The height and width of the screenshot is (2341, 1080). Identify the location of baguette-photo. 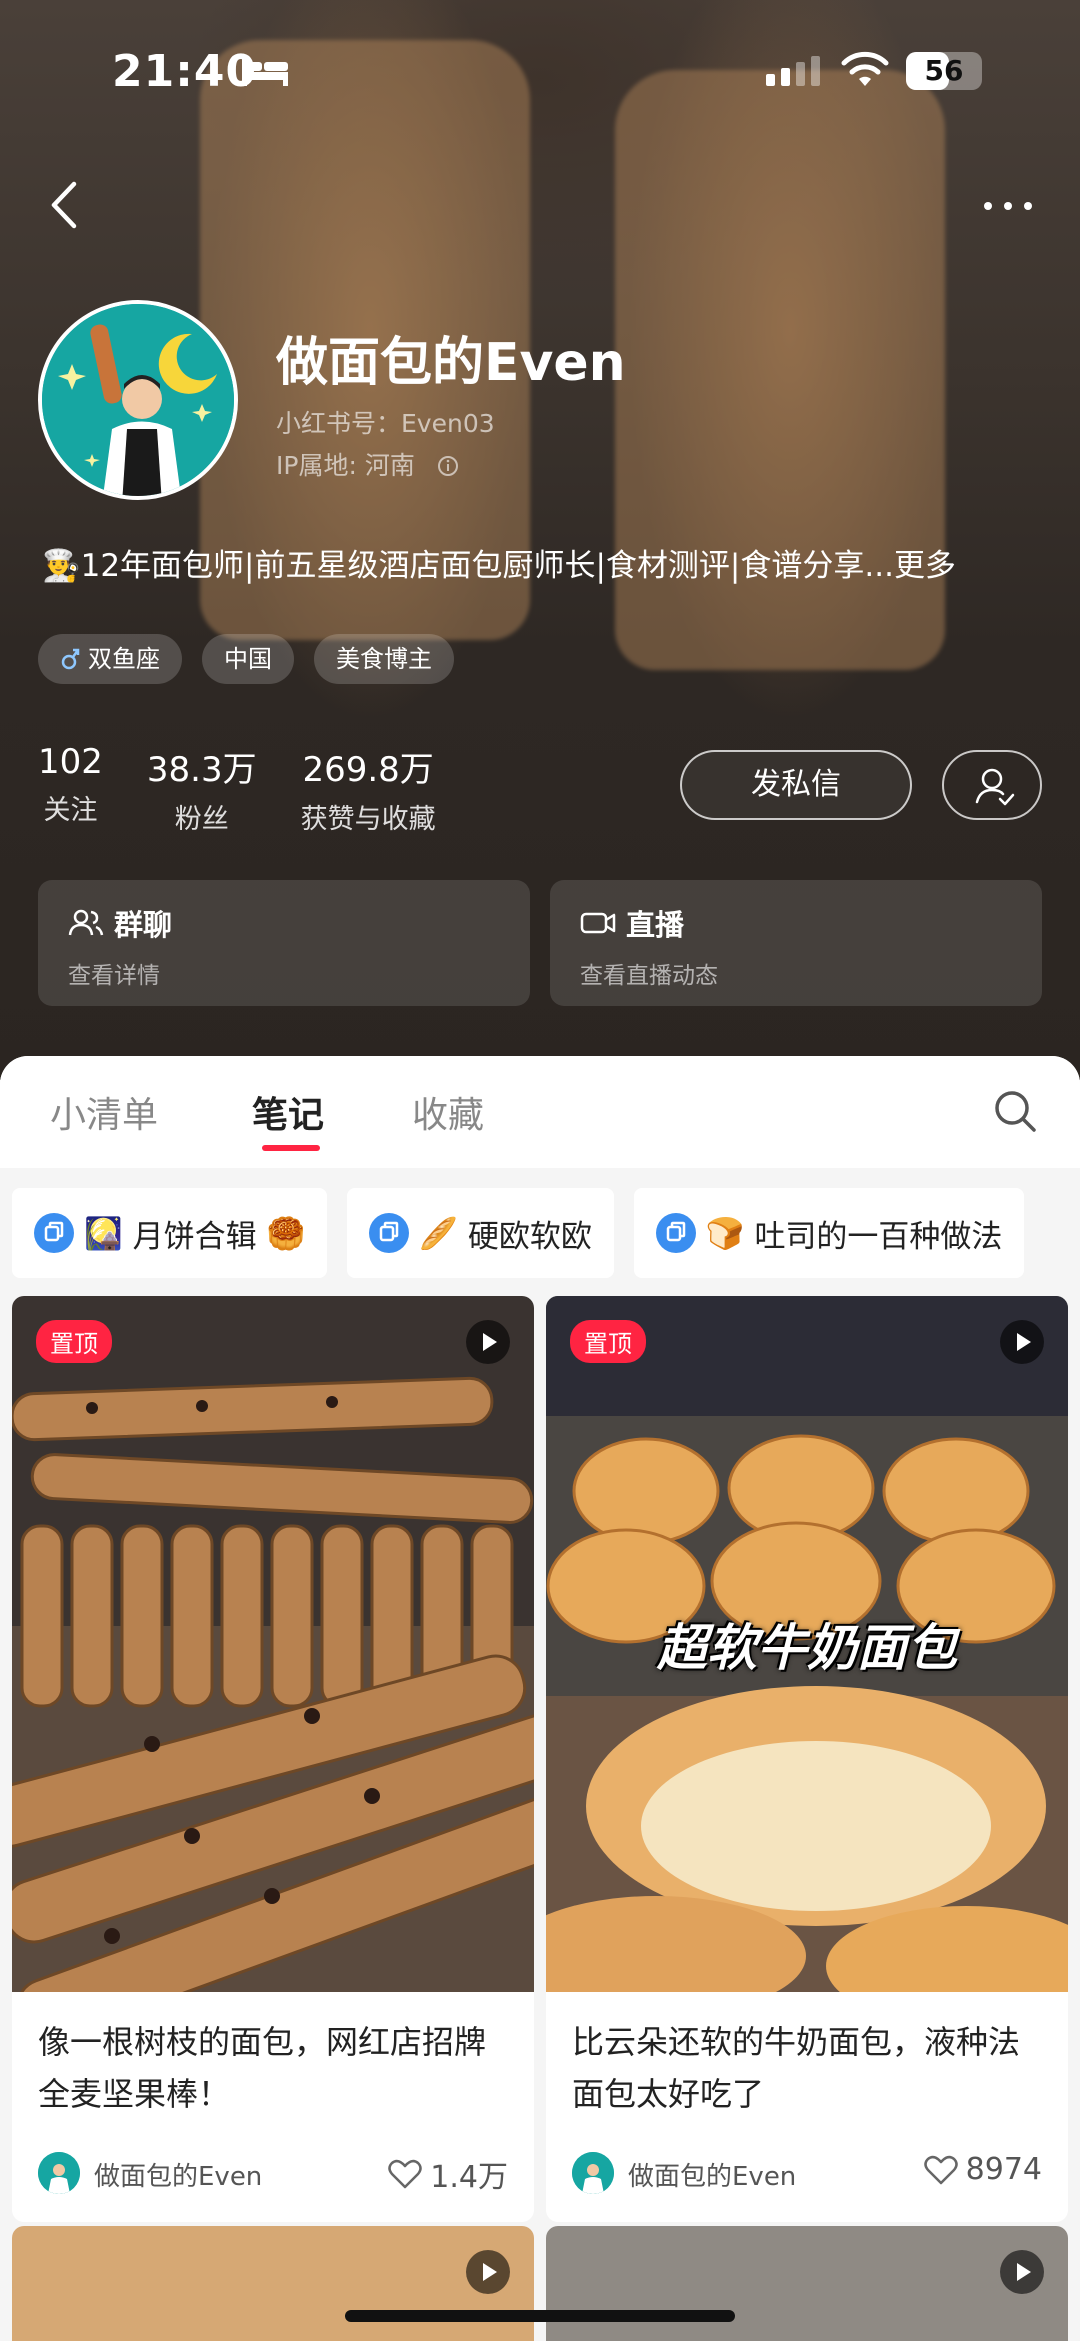
(273, 1644).